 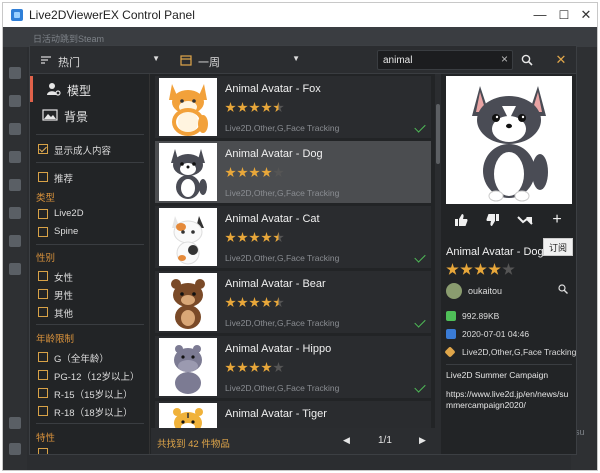 What do you see at coordinates (64, 179) in the screenshot?
I see `checkbox-label: 推荐` at bounding box center [64, 179].